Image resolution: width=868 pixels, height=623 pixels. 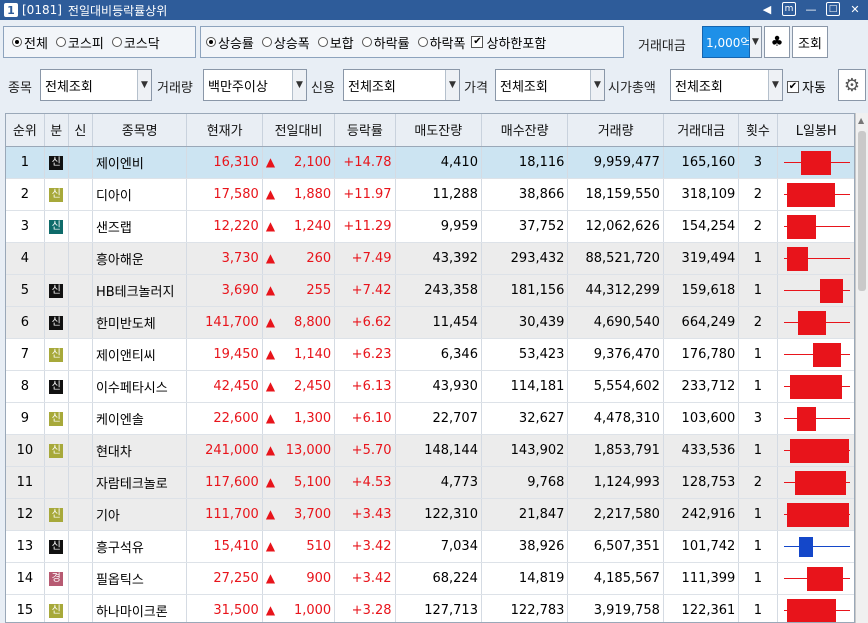 What do you see at coordinates (140, 162) in the screenshot?
I see `cell-stock-name: 제이엔비` at bounding box center [140, 162].